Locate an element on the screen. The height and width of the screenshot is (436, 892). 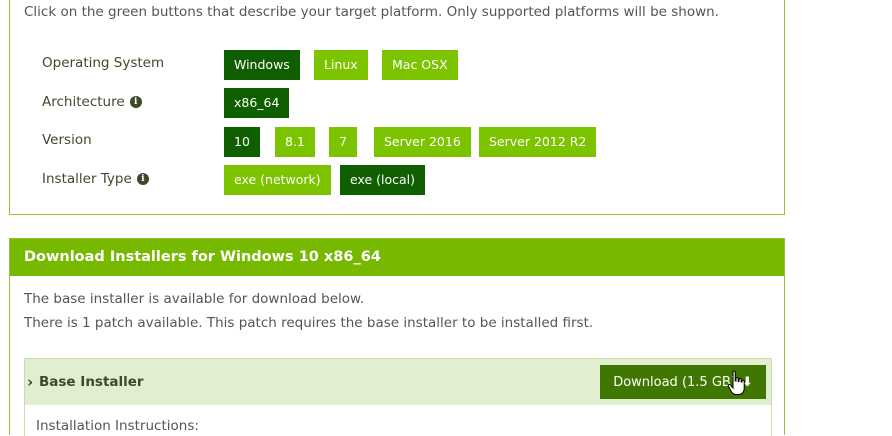
installer-type-label: Installer Type i is located at coordinates (95, 179).